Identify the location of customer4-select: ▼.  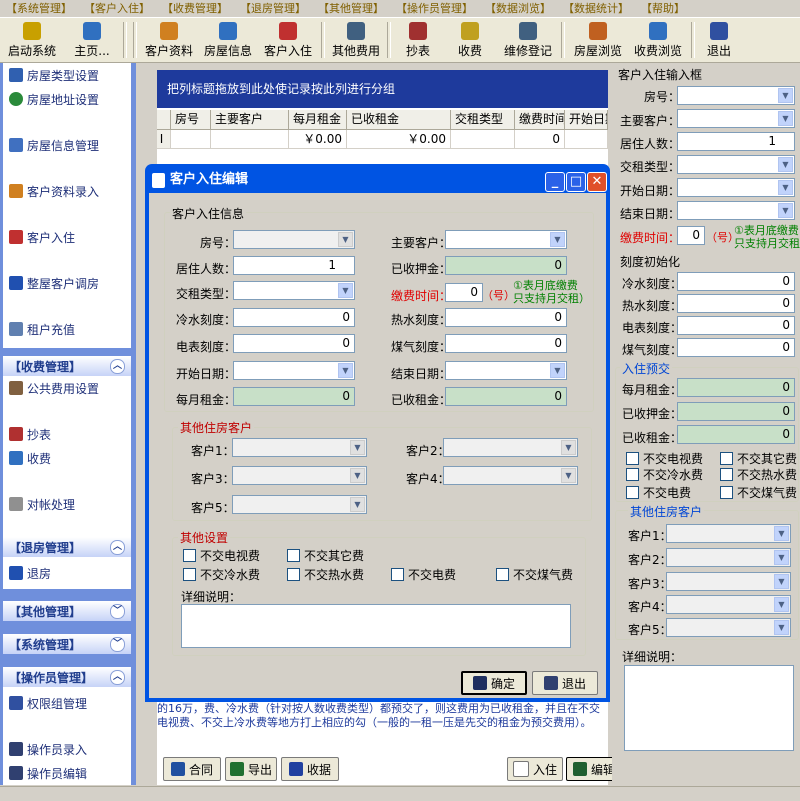
(728, 604).